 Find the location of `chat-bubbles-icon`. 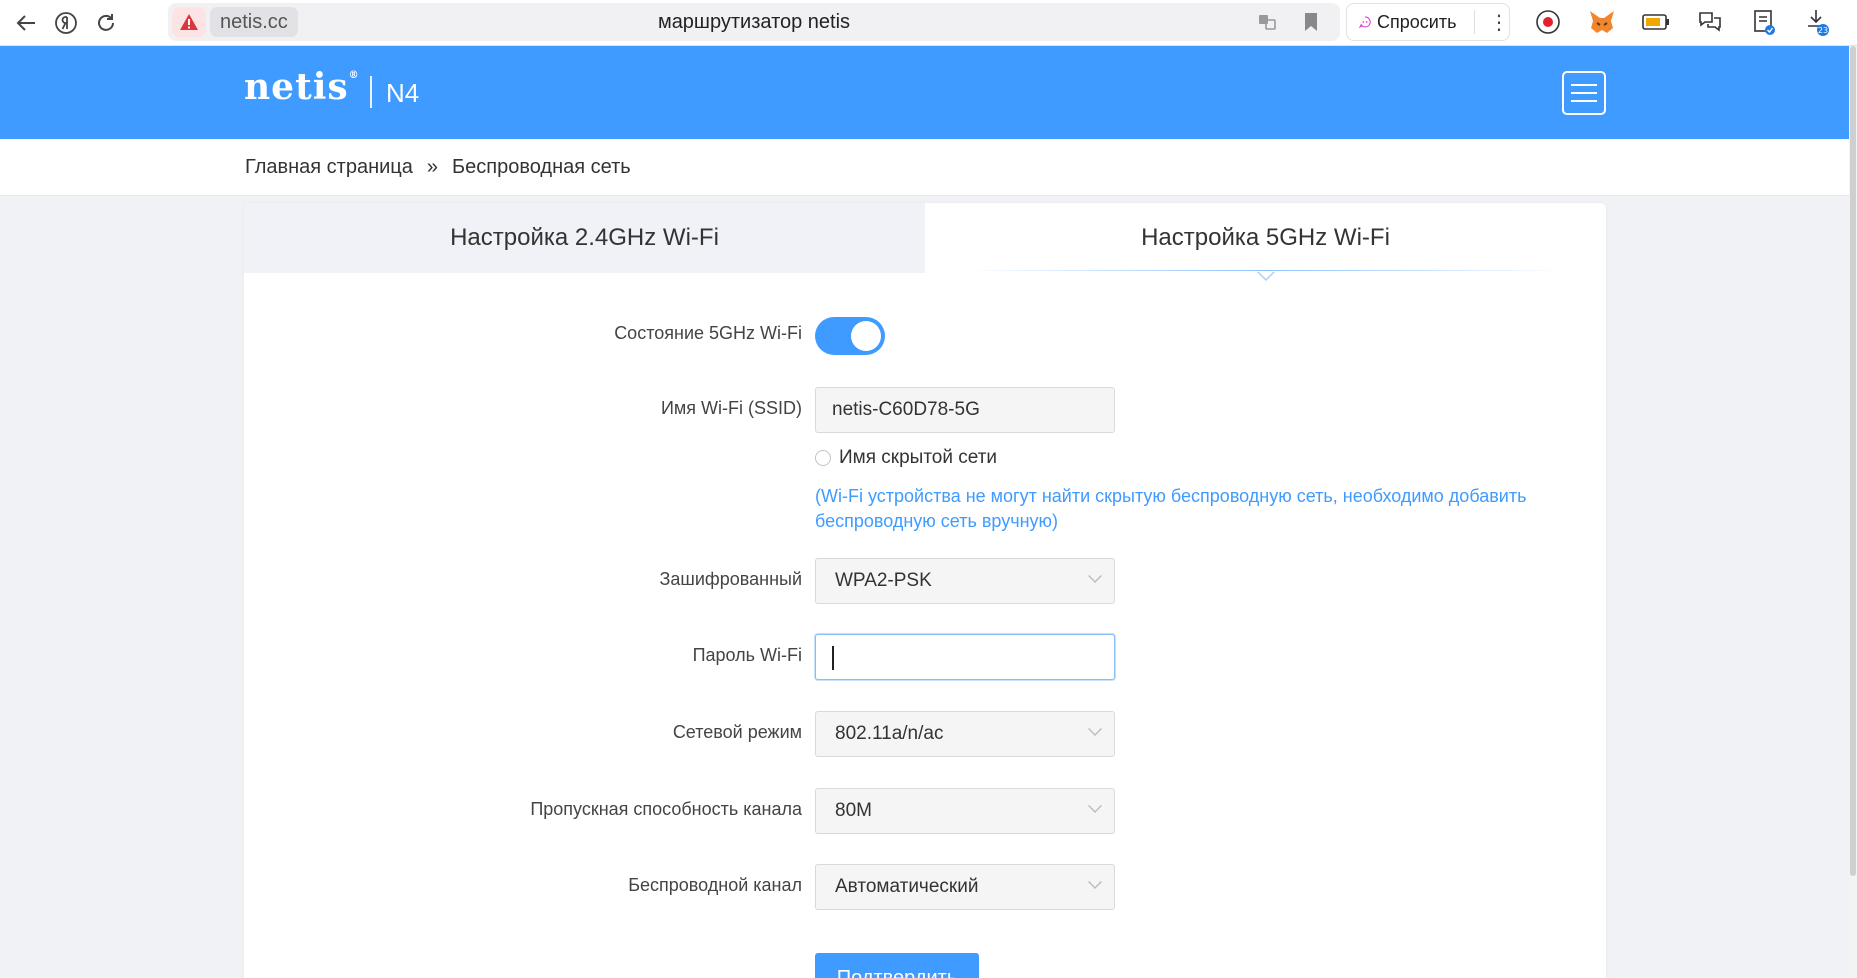

chat-bubbles-icon is located at coordinates (1710, 22).